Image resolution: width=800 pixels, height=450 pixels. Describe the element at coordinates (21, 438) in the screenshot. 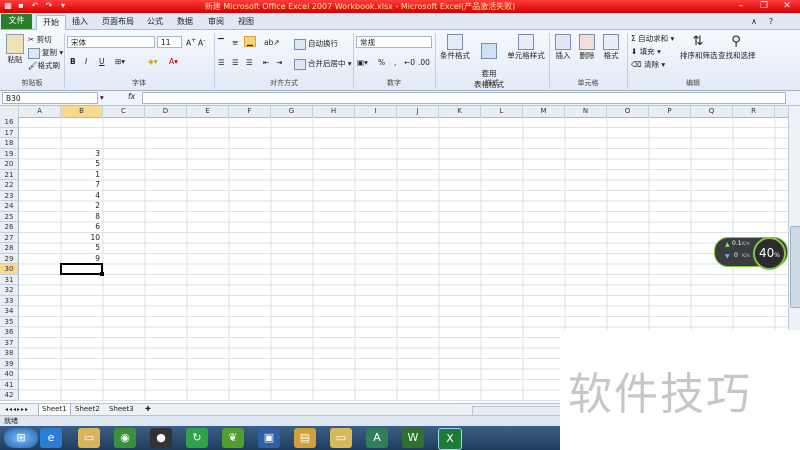

I see `start-button: ⊞` at that location.